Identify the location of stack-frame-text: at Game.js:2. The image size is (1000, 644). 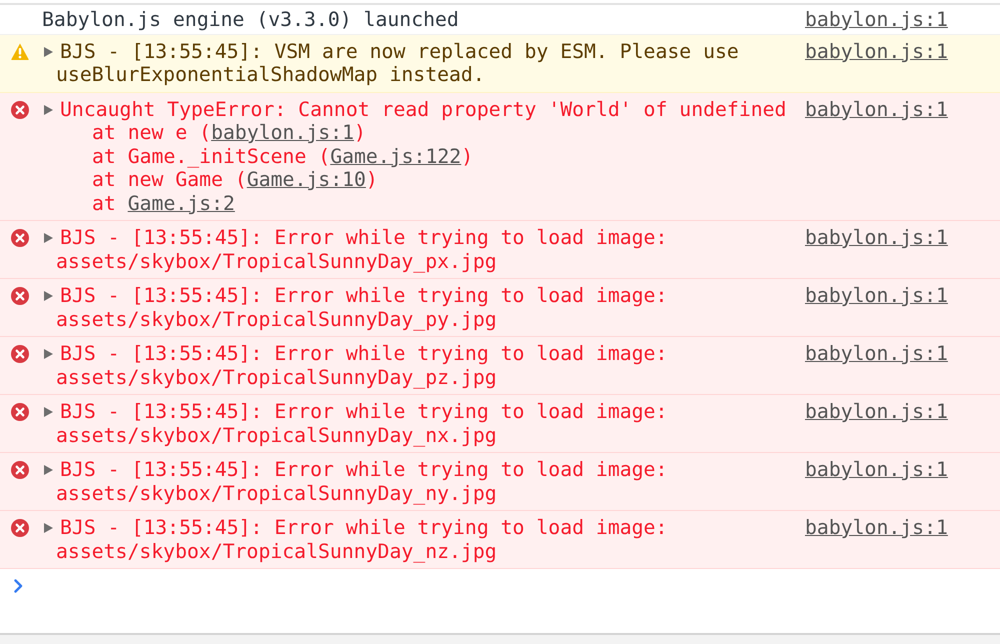
(163, 203).